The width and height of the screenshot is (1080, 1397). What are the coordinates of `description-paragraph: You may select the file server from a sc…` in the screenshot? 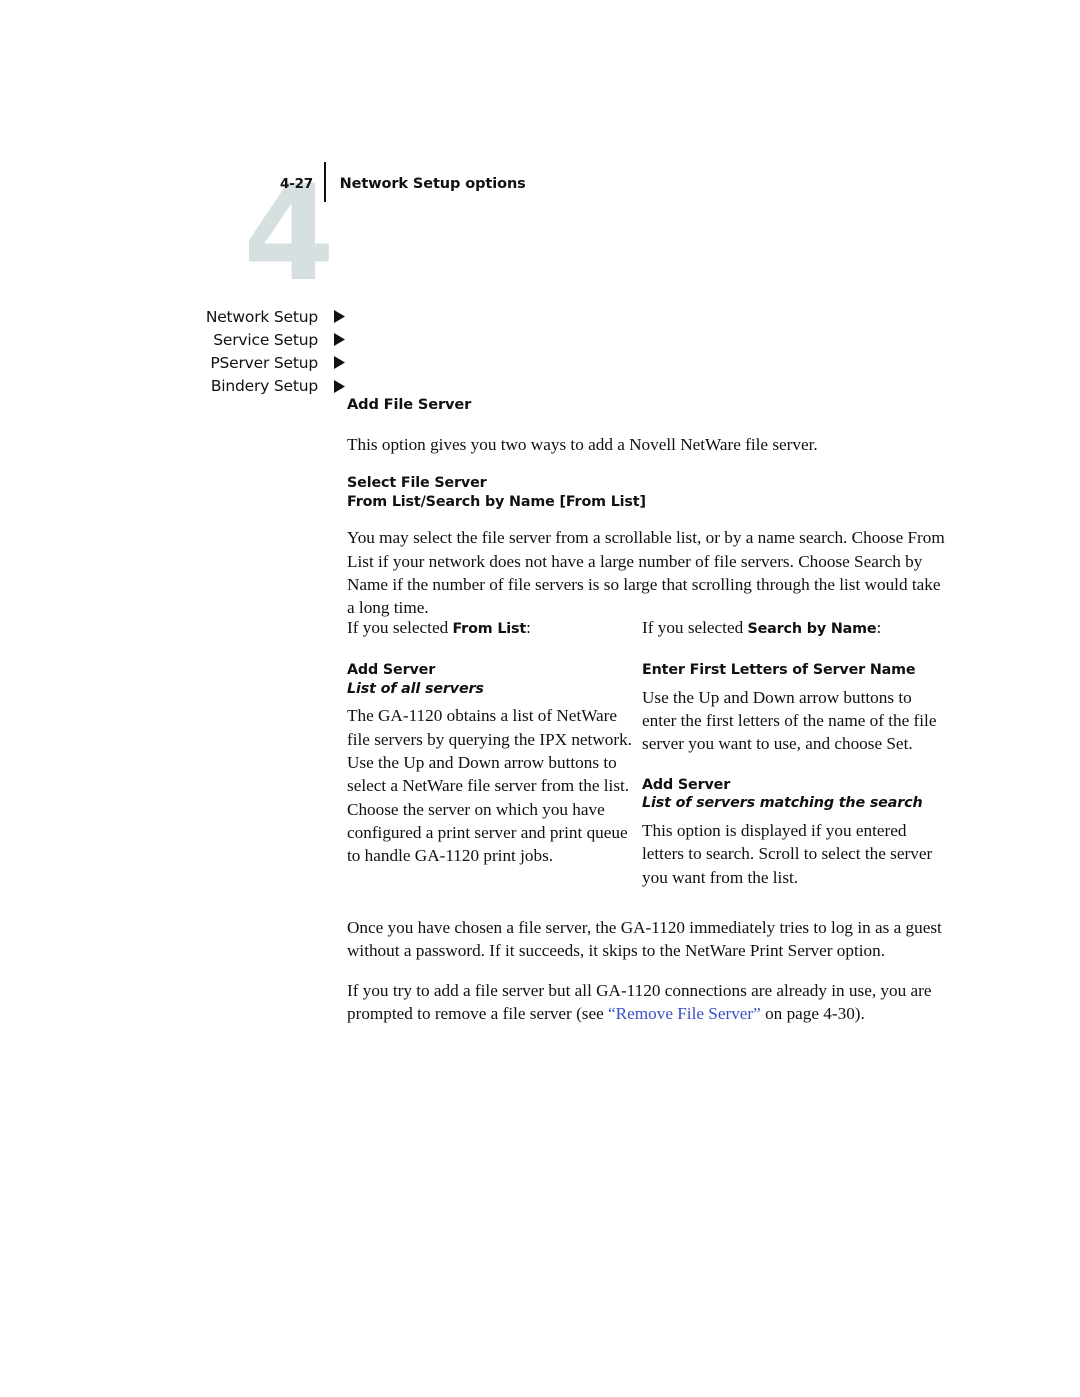 It's located at (646, 573).